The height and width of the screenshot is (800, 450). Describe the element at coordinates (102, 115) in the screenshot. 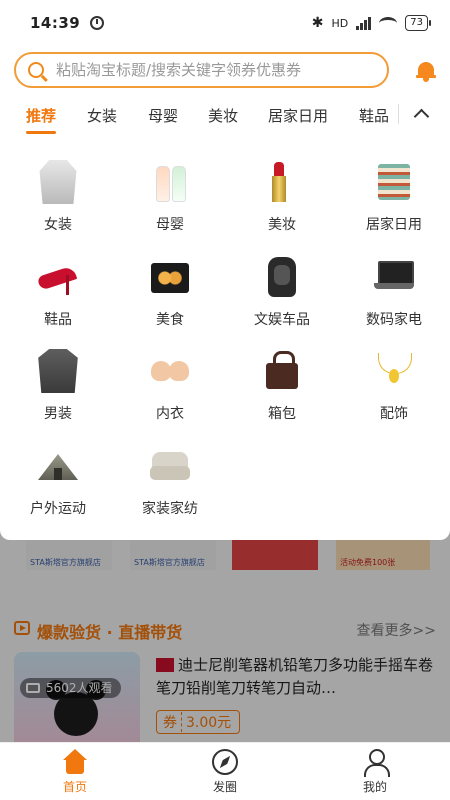

I see `tab-womens: 女装` at that location.